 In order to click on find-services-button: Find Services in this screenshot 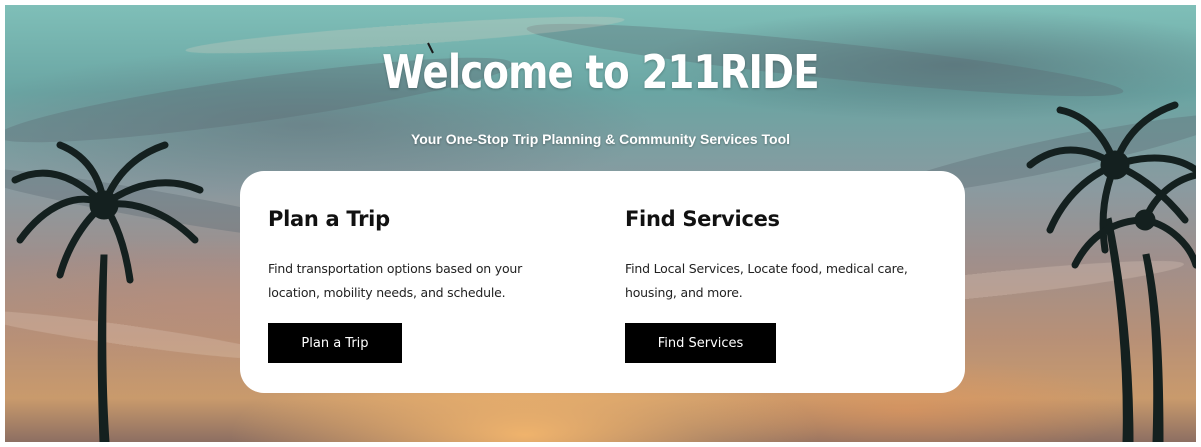, I will do `click(700, 343)`.